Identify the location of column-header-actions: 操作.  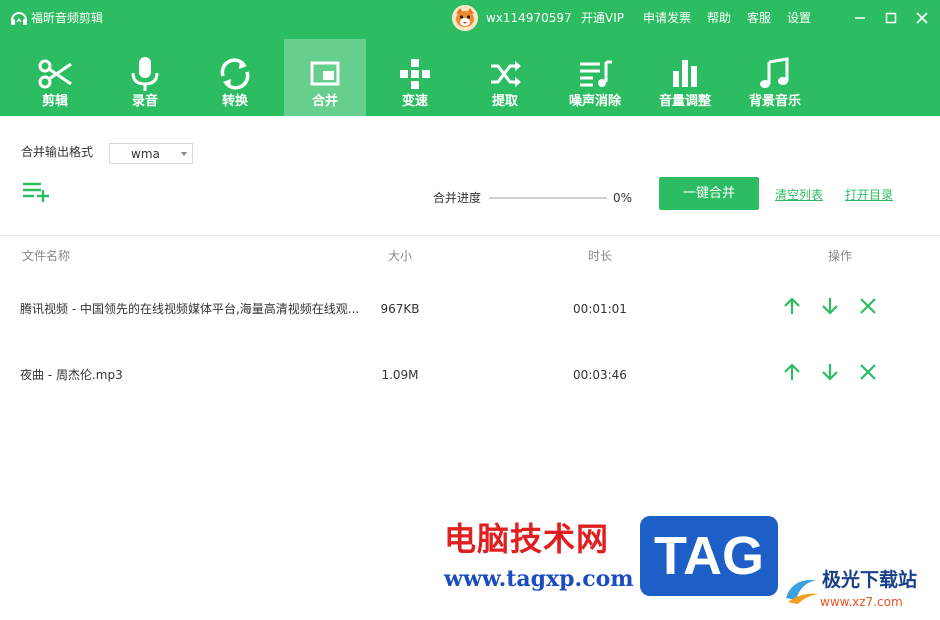
(840, 256).